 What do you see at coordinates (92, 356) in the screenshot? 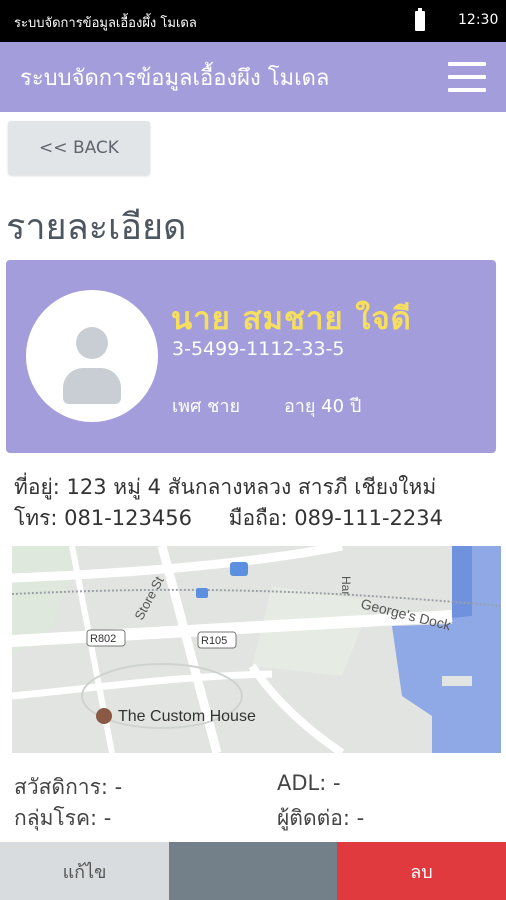
I see `avatar-icon` at bounding box center [92, 356].